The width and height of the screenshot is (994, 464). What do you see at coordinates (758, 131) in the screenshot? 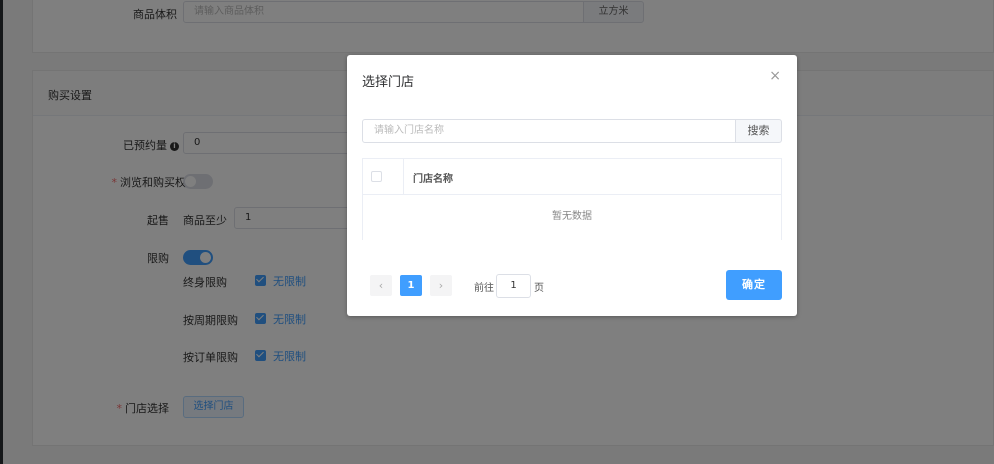
I see `search-button: 搜索` at bounding box center [758, 131].